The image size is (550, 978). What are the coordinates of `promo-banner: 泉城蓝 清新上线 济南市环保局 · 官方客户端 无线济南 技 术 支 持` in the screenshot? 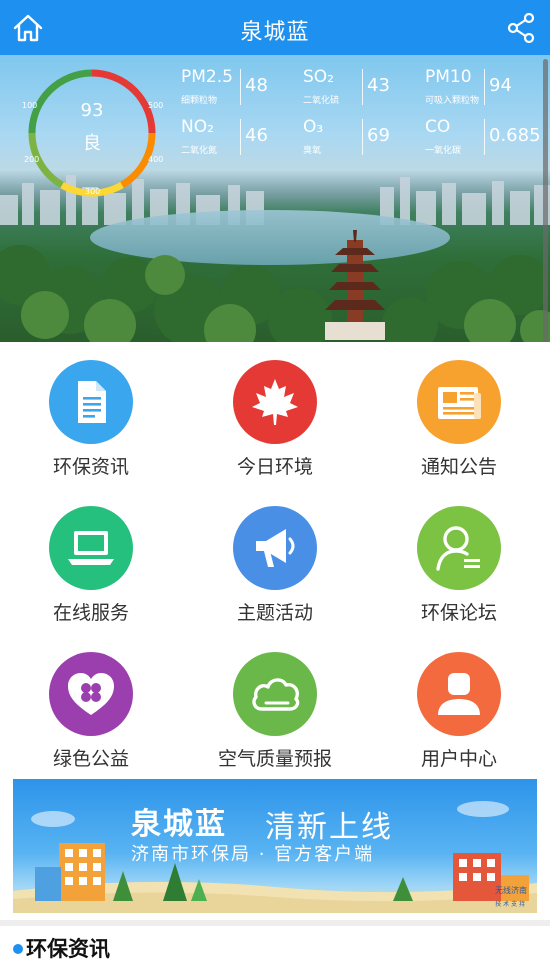 It's located at (275, 846).